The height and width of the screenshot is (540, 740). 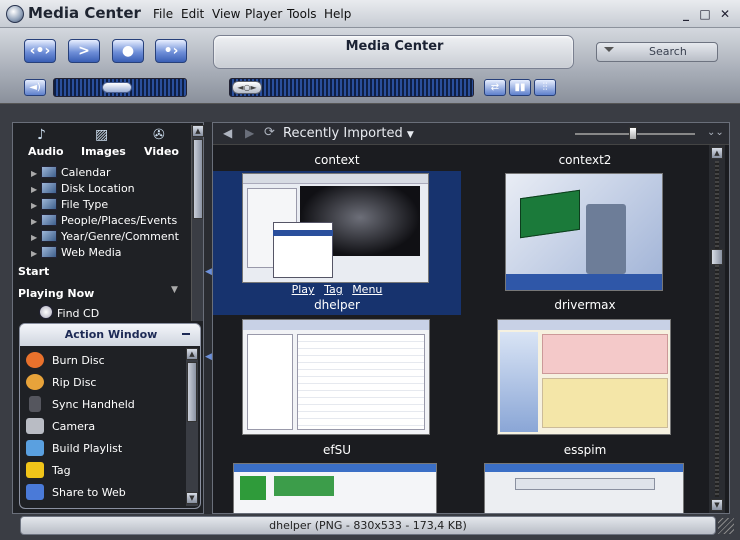 What do you see at coordinates (101, 135) in the screenshot?
I see `images-icon: ▨` at bounding box center [101, 135].